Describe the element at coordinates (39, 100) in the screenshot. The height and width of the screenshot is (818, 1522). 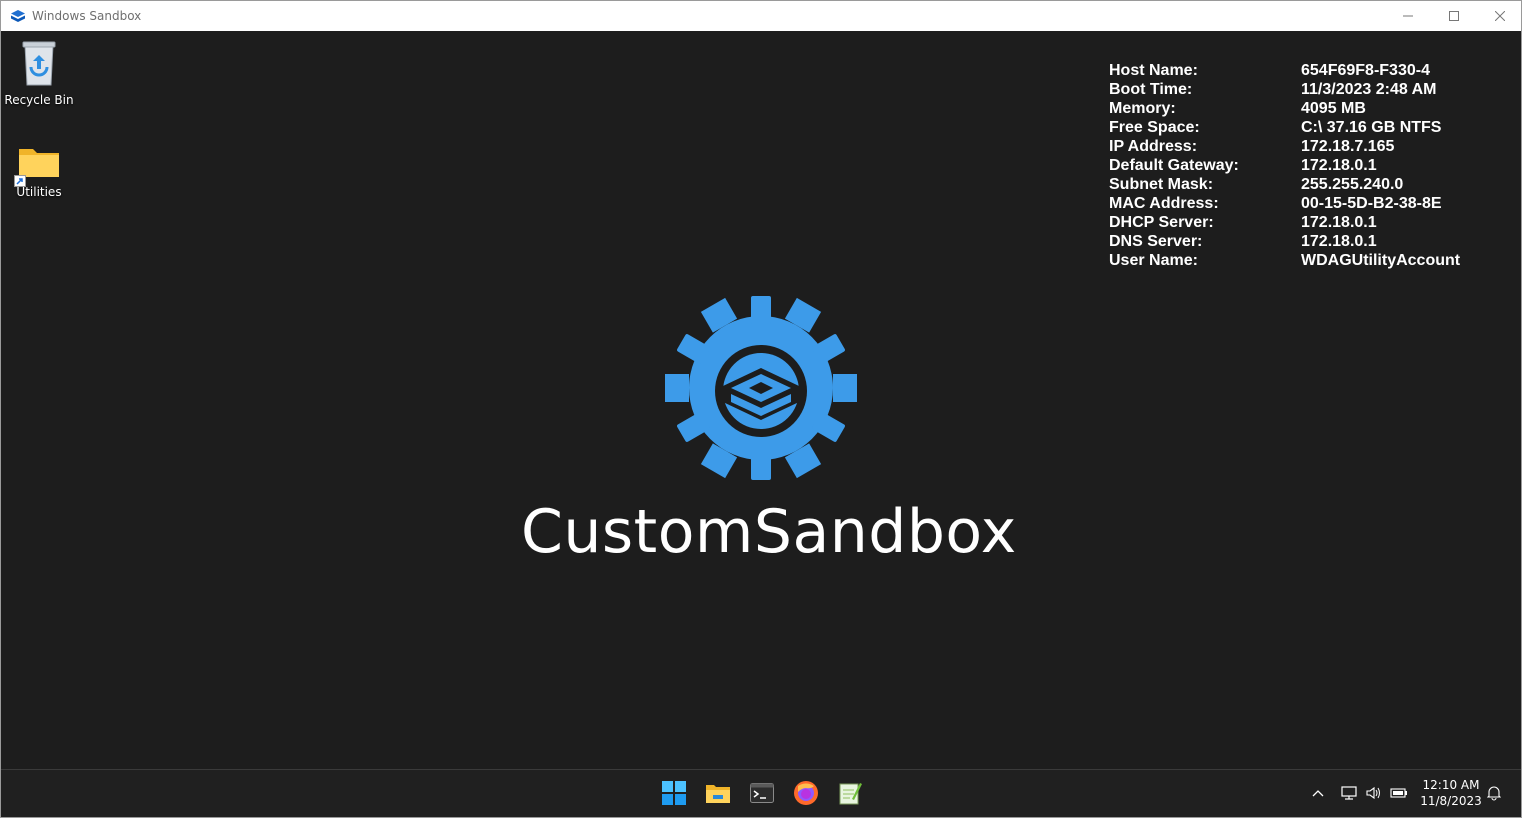
I see `recycle-bin-label: Recycle Bin` at that location.